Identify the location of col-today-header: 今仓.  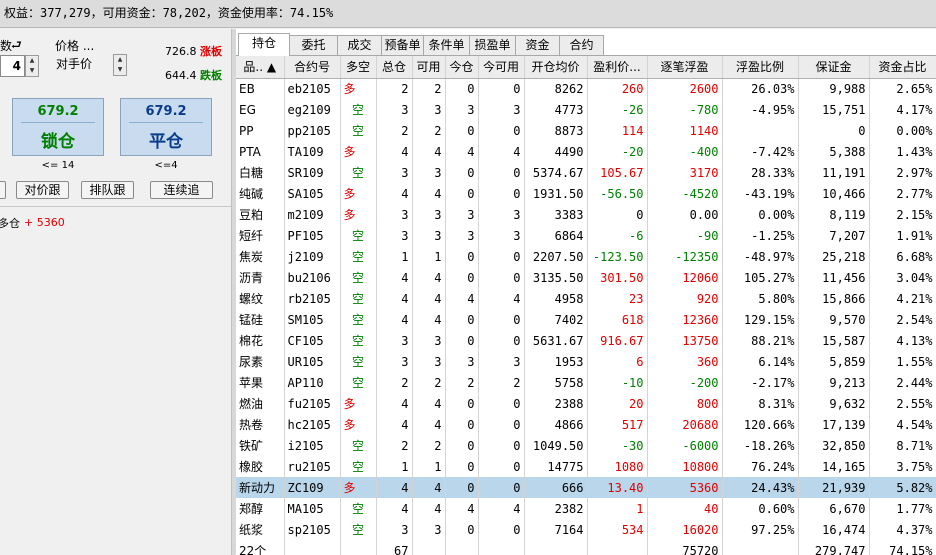
(462, 67).